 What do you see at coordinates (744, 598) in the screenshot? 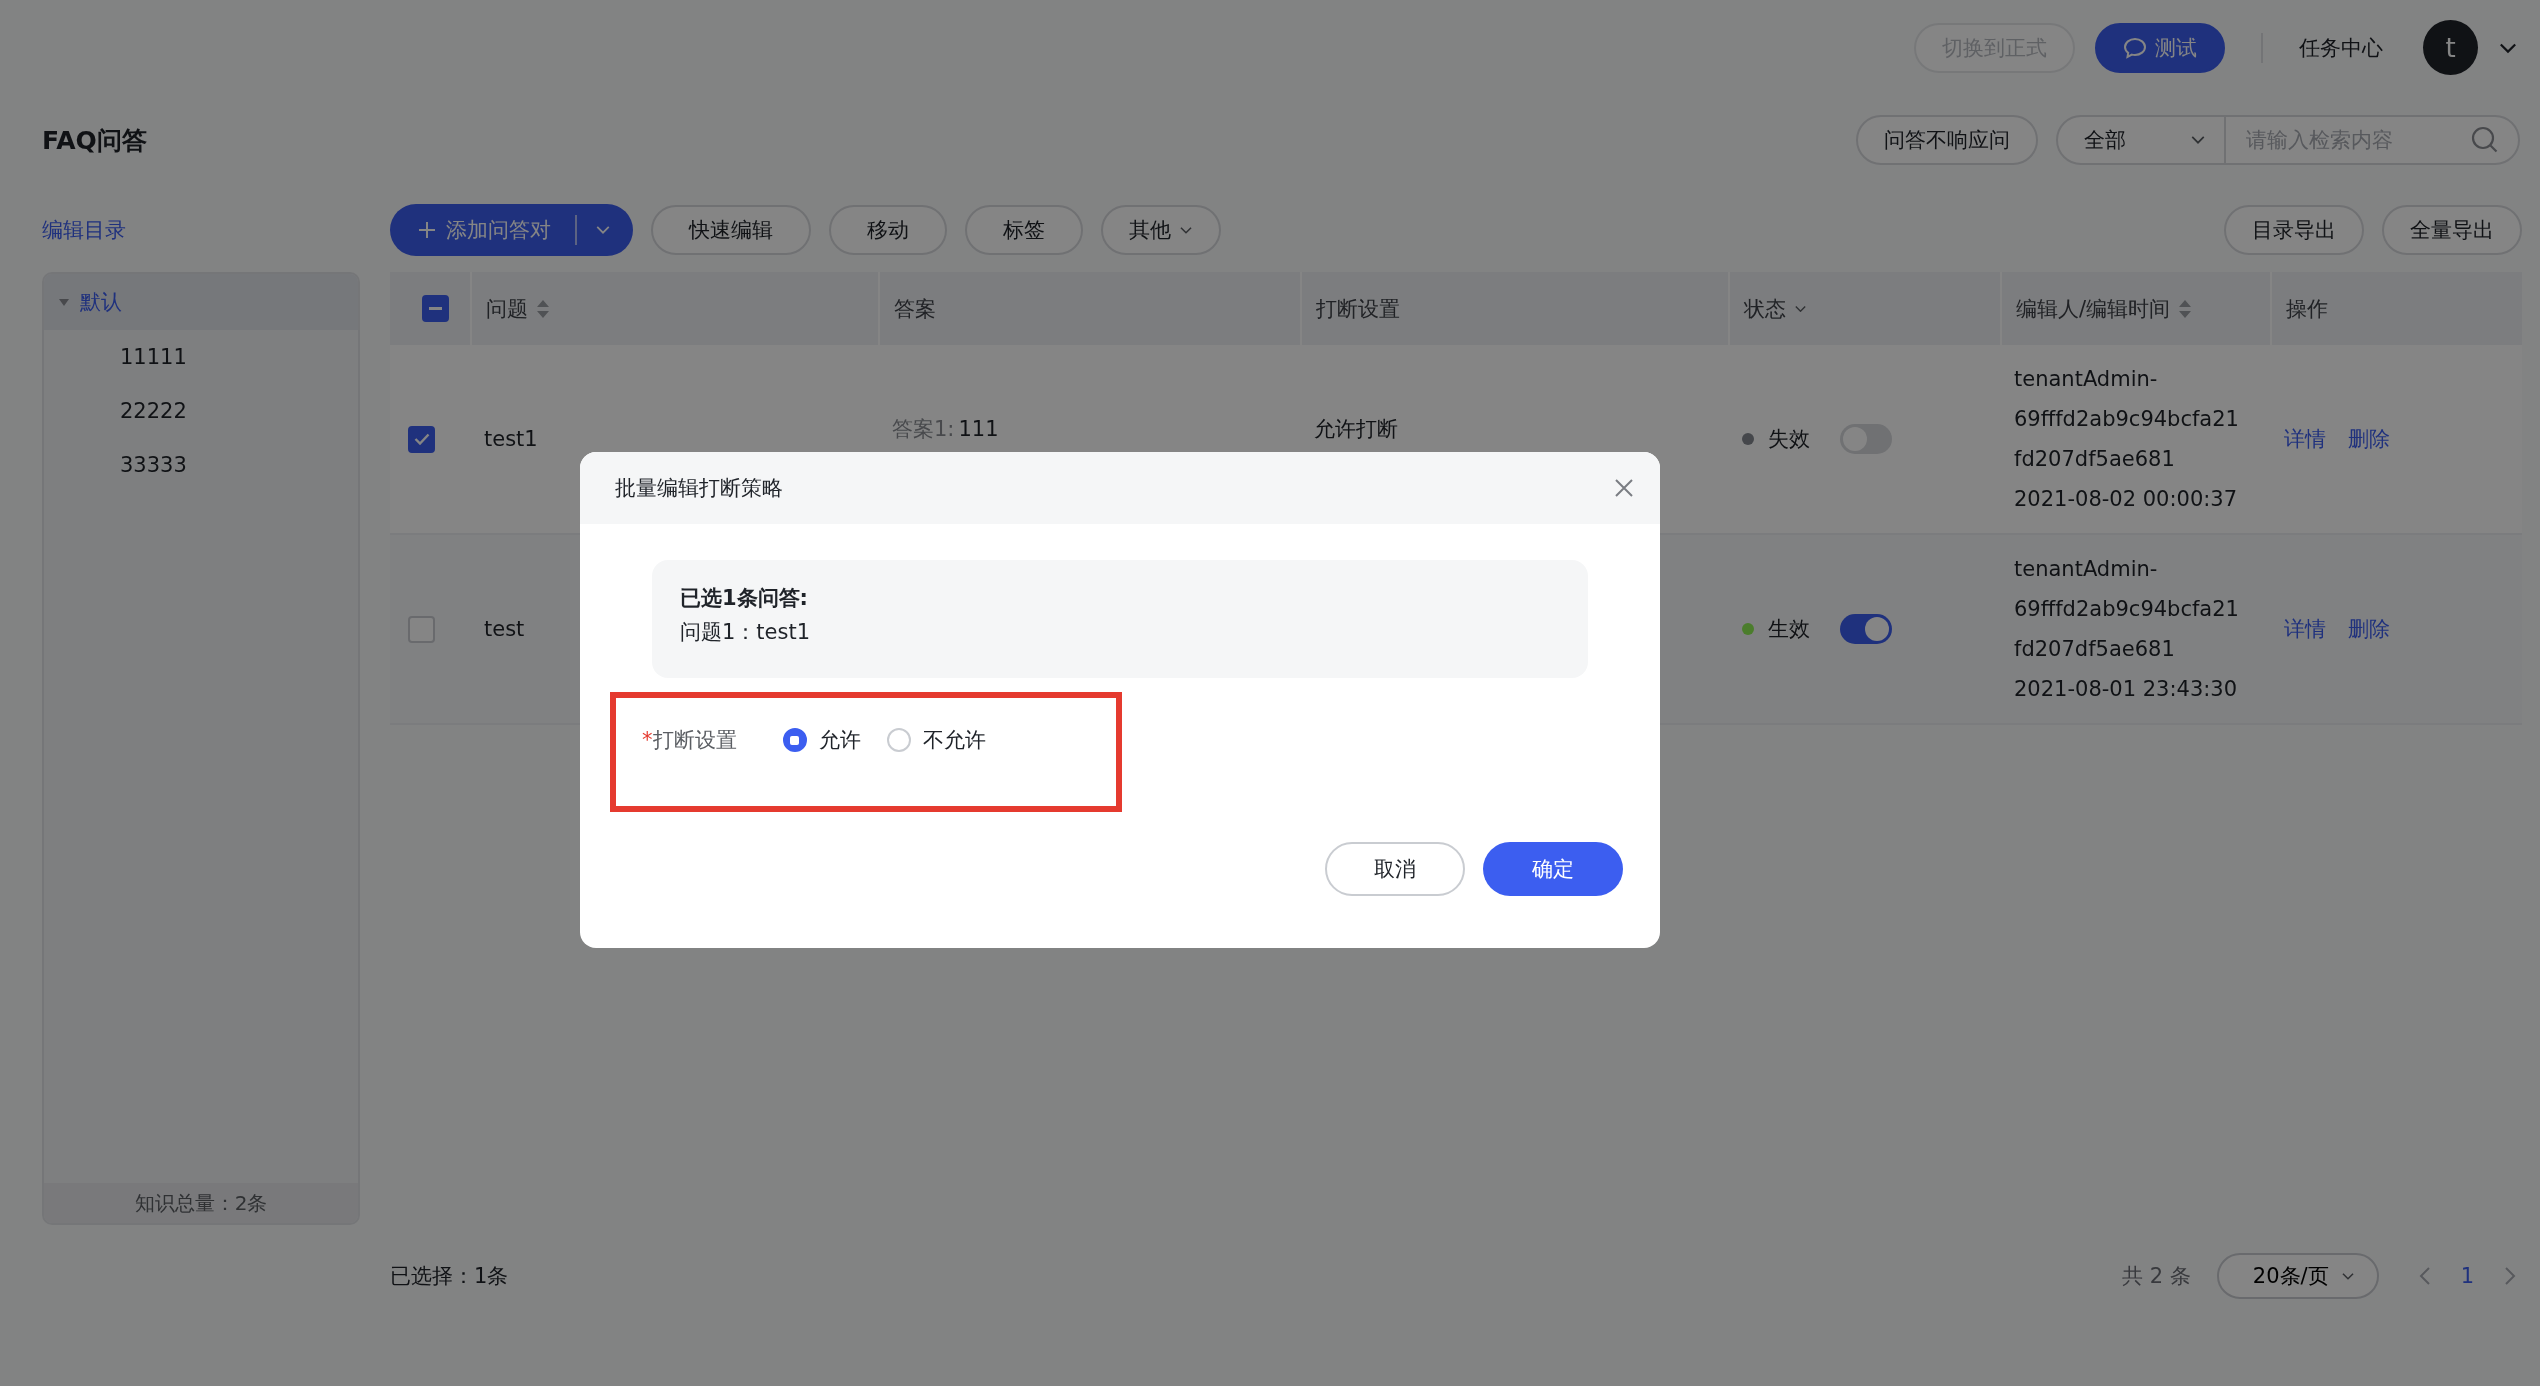
I see `summary-title: 已选1条问答:` at bounding box center [744, 598].